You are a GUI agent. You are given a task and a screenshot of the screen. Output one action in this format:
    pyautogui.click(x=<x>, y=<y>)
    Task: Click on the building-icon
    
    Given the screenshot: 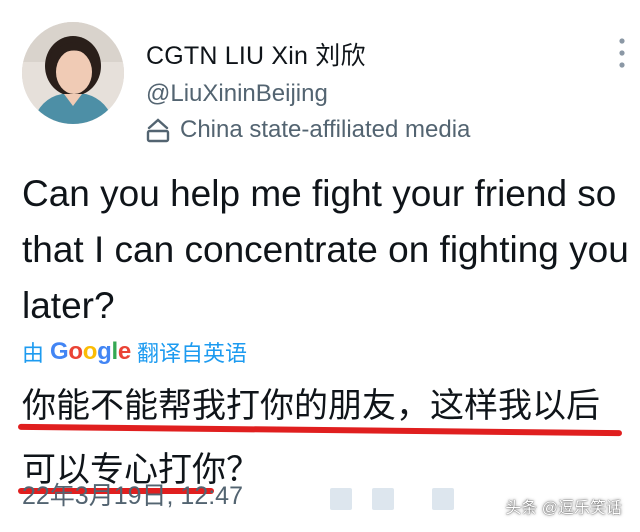 What is the action you would take?
    pyautogui.click(x=158, y=130)
    